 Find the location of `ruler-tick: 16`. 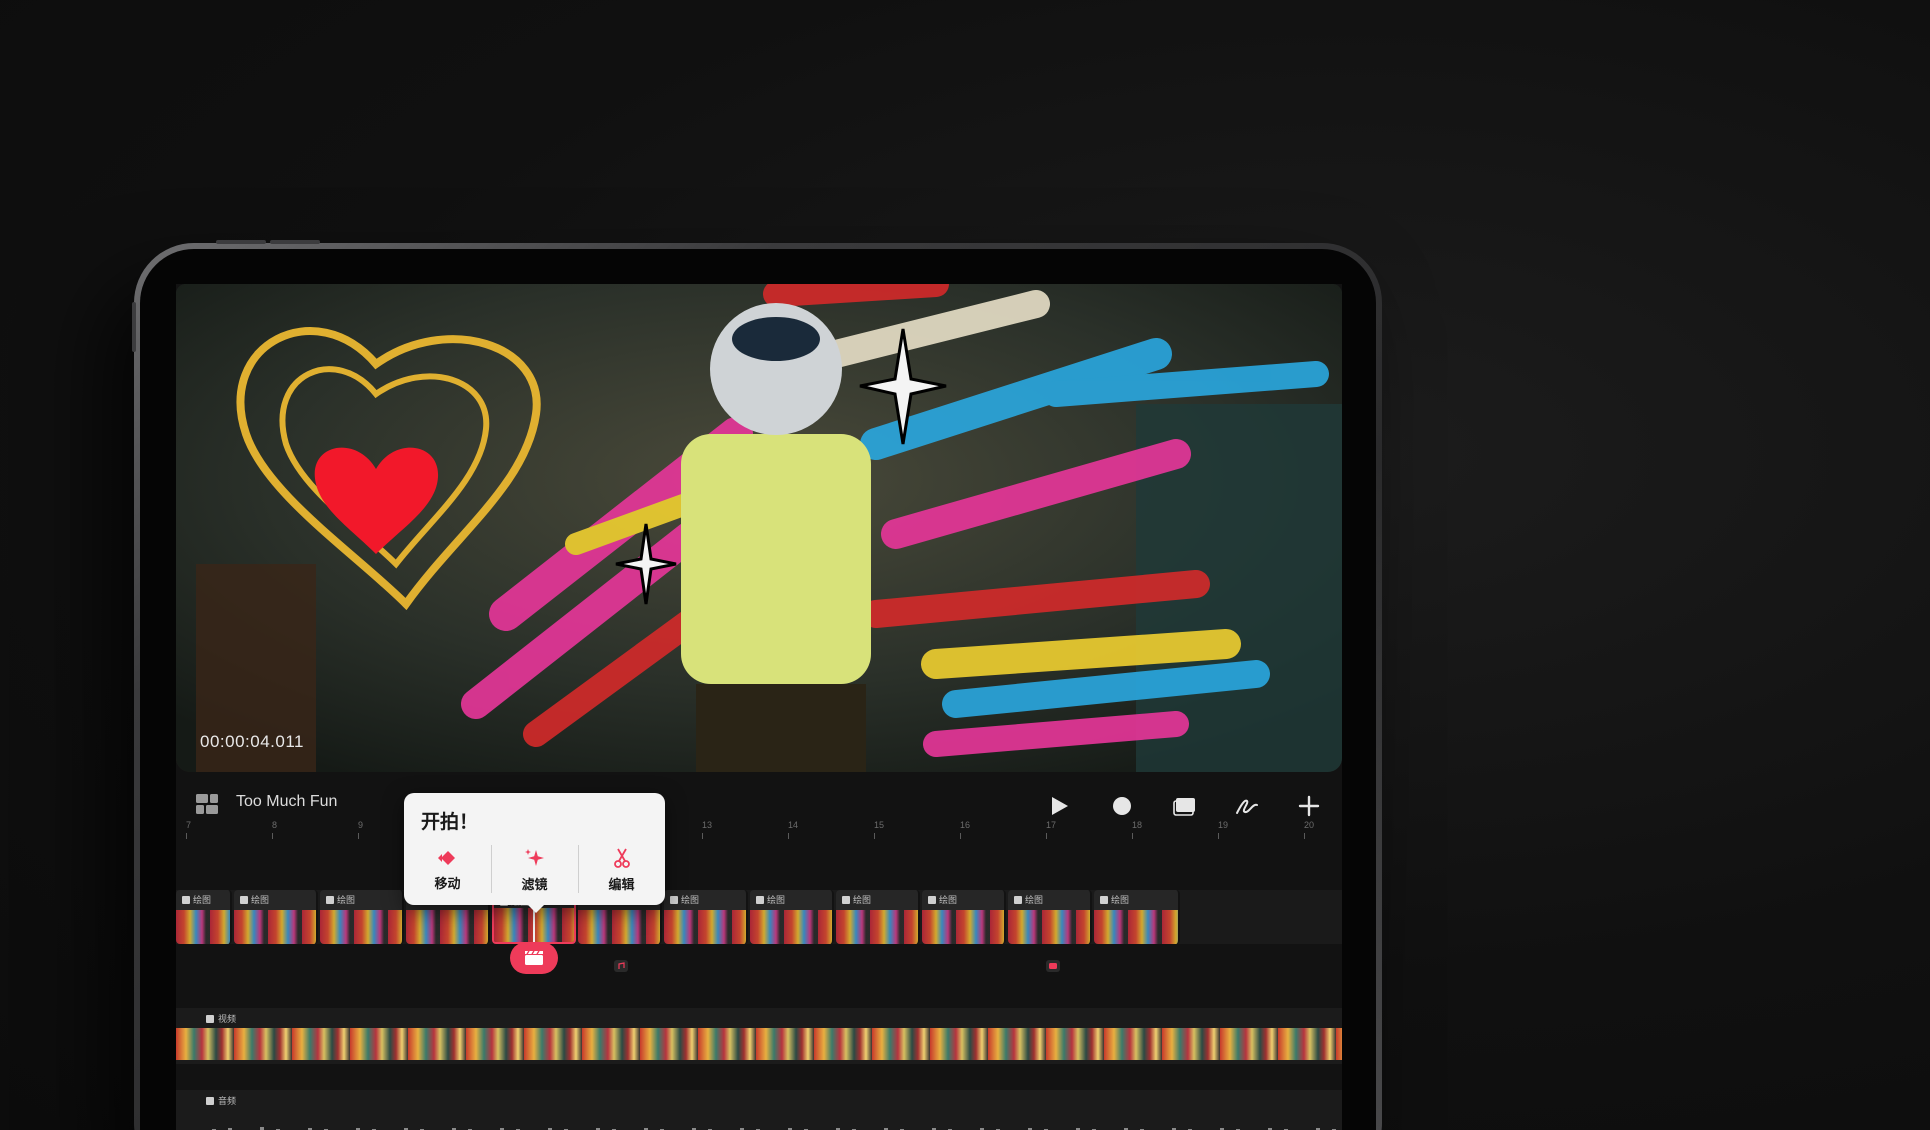

ruler-tick: 16 is located at coordinates (965, 829).